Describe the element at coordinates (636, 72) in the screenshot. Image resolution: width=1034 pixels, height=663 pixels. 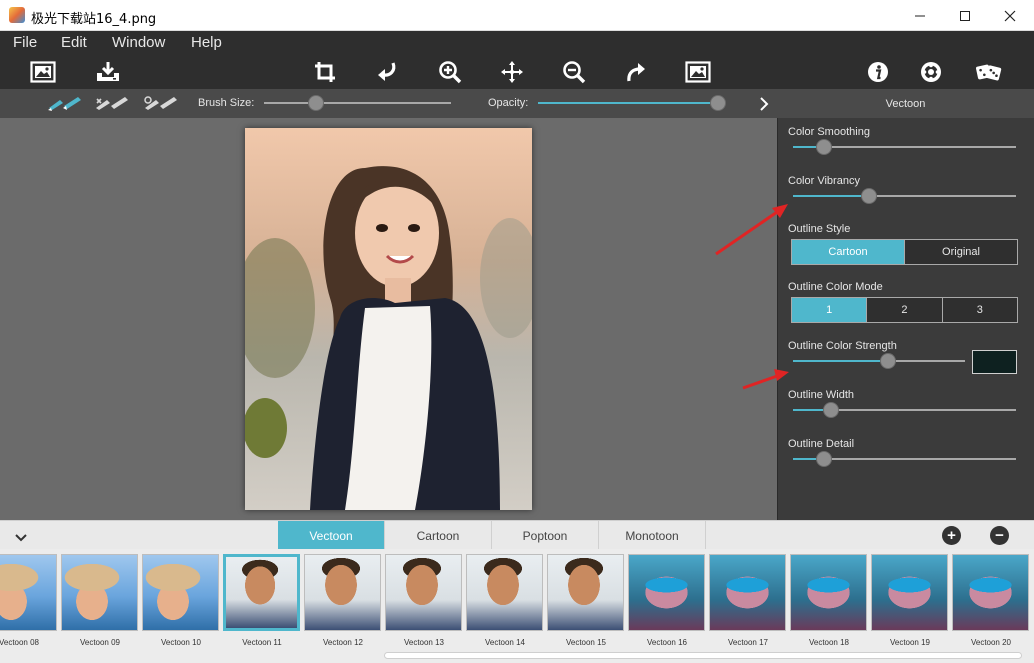
I see `redo-button` at that location.